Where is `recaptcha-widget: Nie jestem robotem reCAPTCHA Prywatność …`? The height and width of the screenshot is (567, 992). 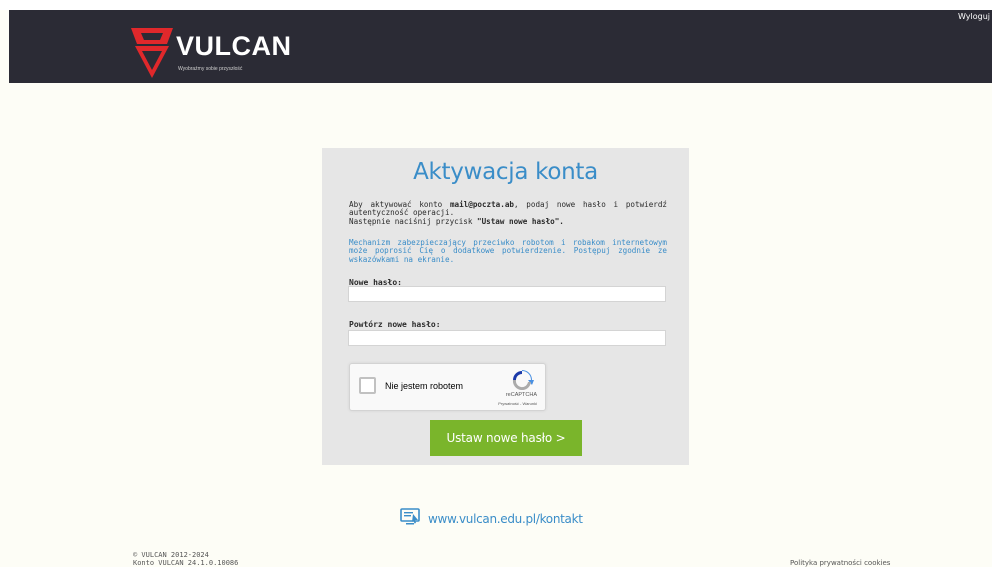
recaptcha-widget: Nie jestem robotem reCAPTCHA Prywatność … is located at coordinates (447, 387).